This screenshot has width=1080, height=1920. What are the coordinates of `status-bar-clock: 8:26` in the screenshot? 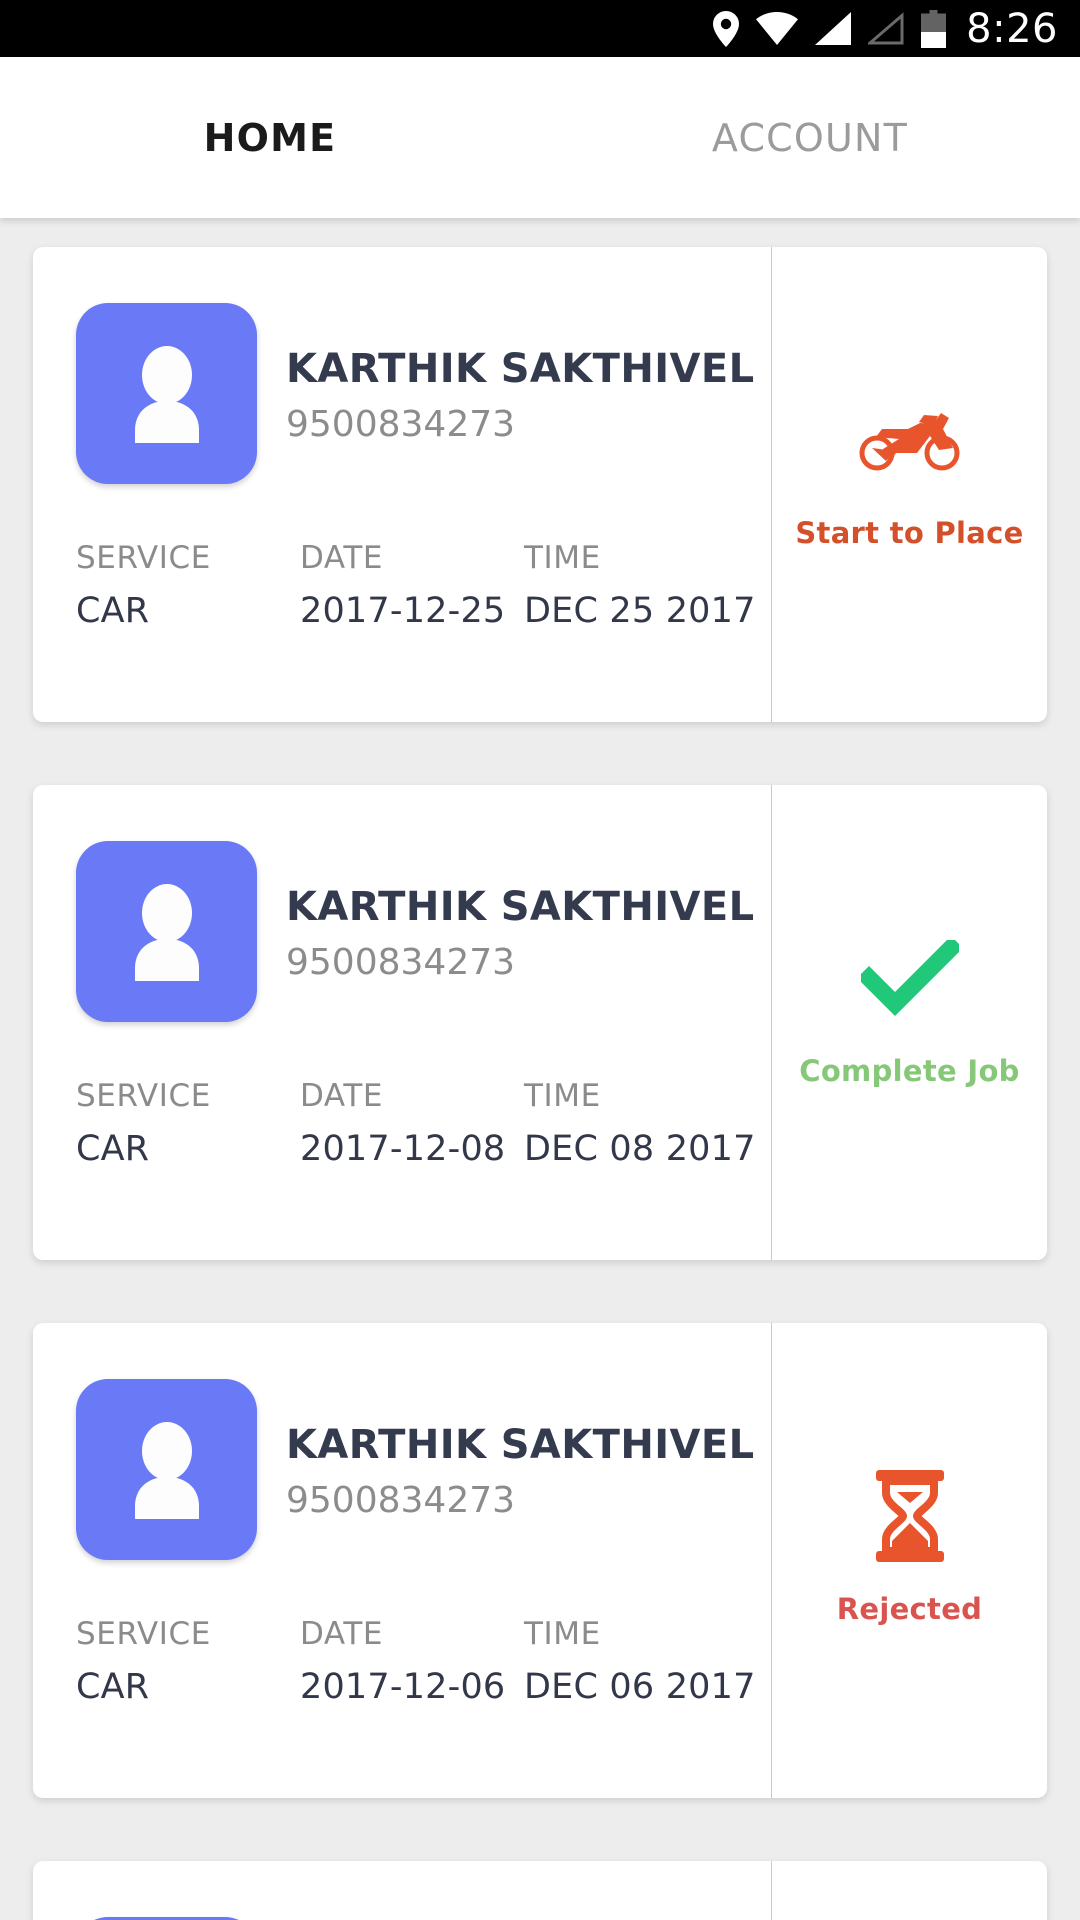 It's located at (1012, 28).